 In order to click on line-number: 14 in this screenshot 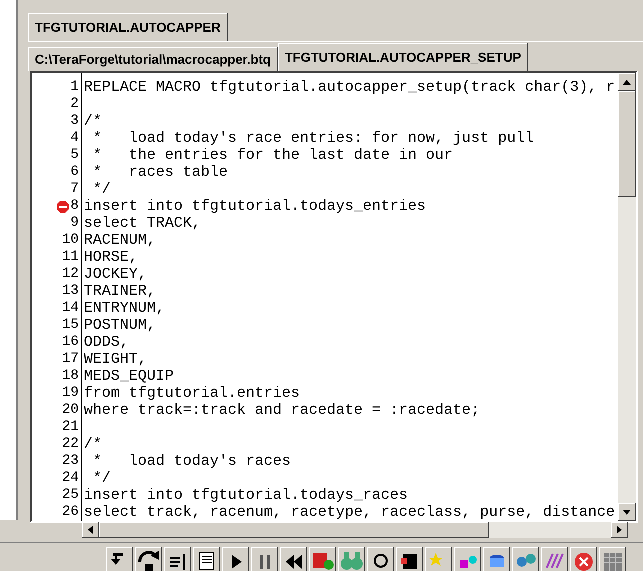, I will do `click(70, 308)`.